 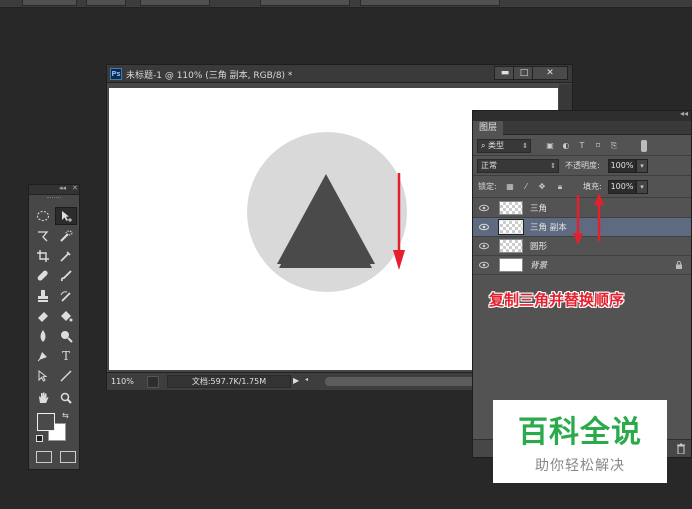 What do you see at coordinates (339, 74) in the screenshot?
I see `document-titlebar: Ps 未标题-1 @ 110% (三角 副本, RGB/8) * ▬ □ ✕` at bounding box center [339, 74].